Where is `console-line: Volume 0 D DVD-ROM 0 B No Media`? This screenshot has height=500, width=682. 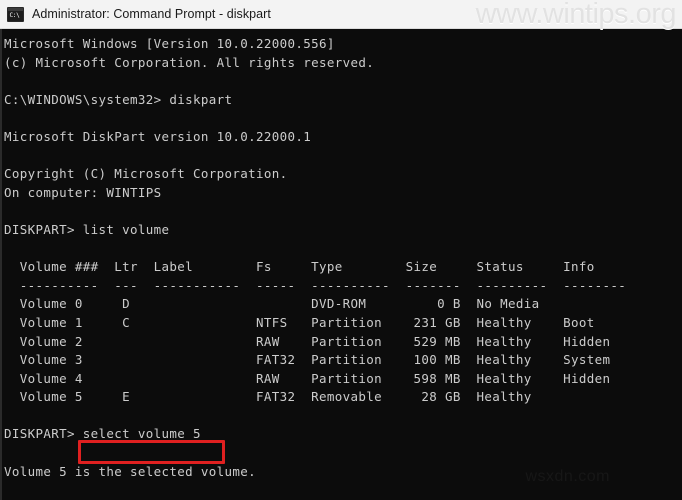 console-line: Volume 0 D DVD-ROM 0 B No Media is located at coordinates (272, 304).